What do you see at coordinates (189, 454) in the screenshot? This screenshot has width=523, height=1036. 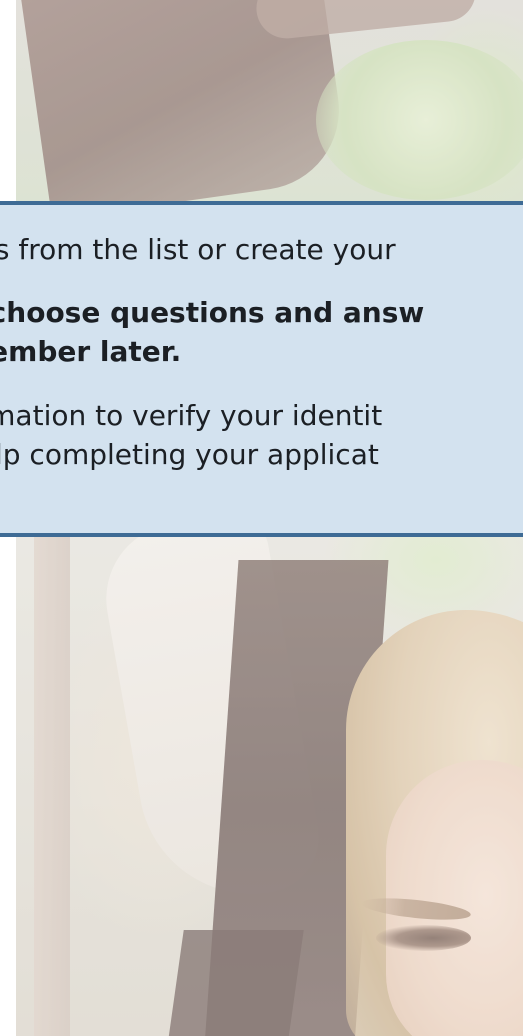 I see `notice-line-5: help completing your applicat` at bounding box center [189, 454].